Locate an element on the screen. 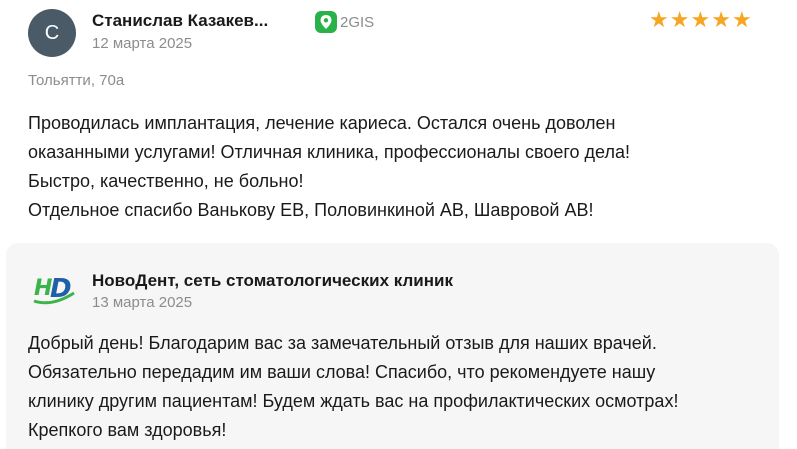 This screenshot has width=797, height=449. review-date: 12 марта 2025 is located at coordinates (142, 43).